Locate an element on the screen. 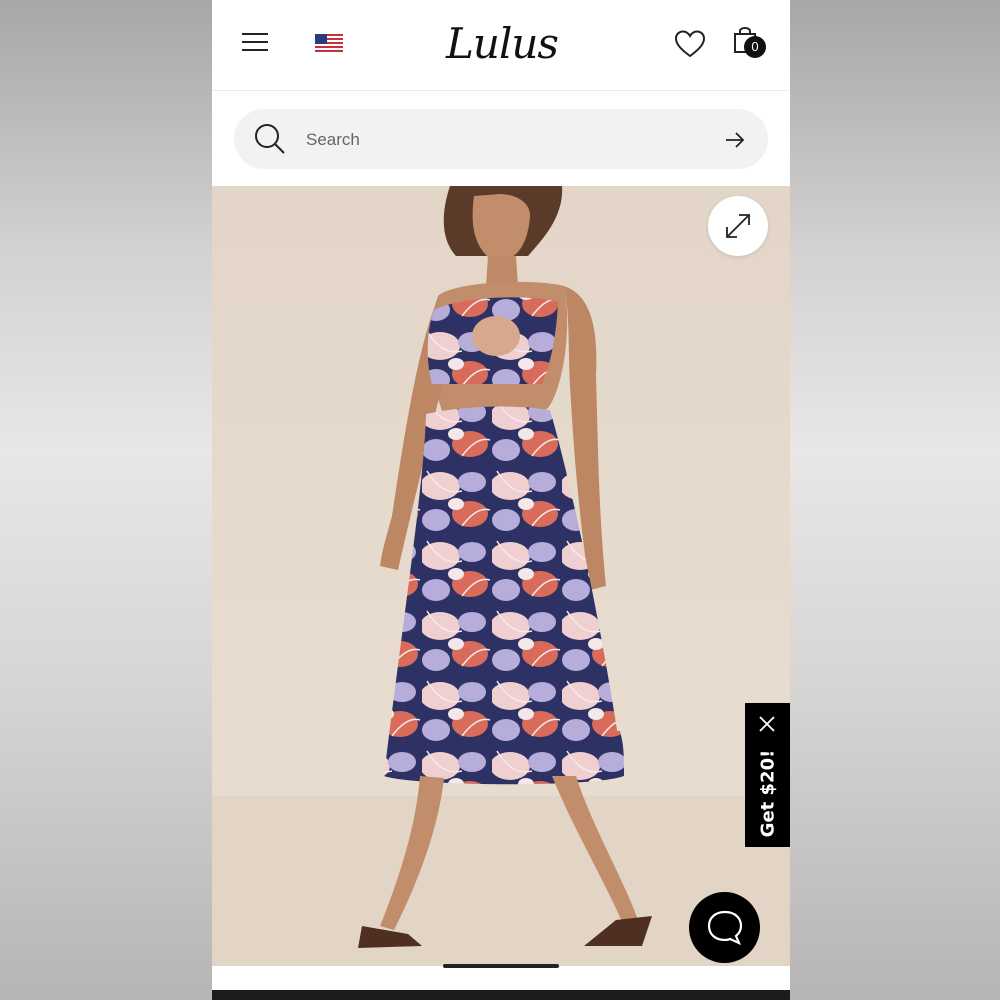 This screenshot has height=1000, width=1000. expand-icon is located at coordinates (738, 226).